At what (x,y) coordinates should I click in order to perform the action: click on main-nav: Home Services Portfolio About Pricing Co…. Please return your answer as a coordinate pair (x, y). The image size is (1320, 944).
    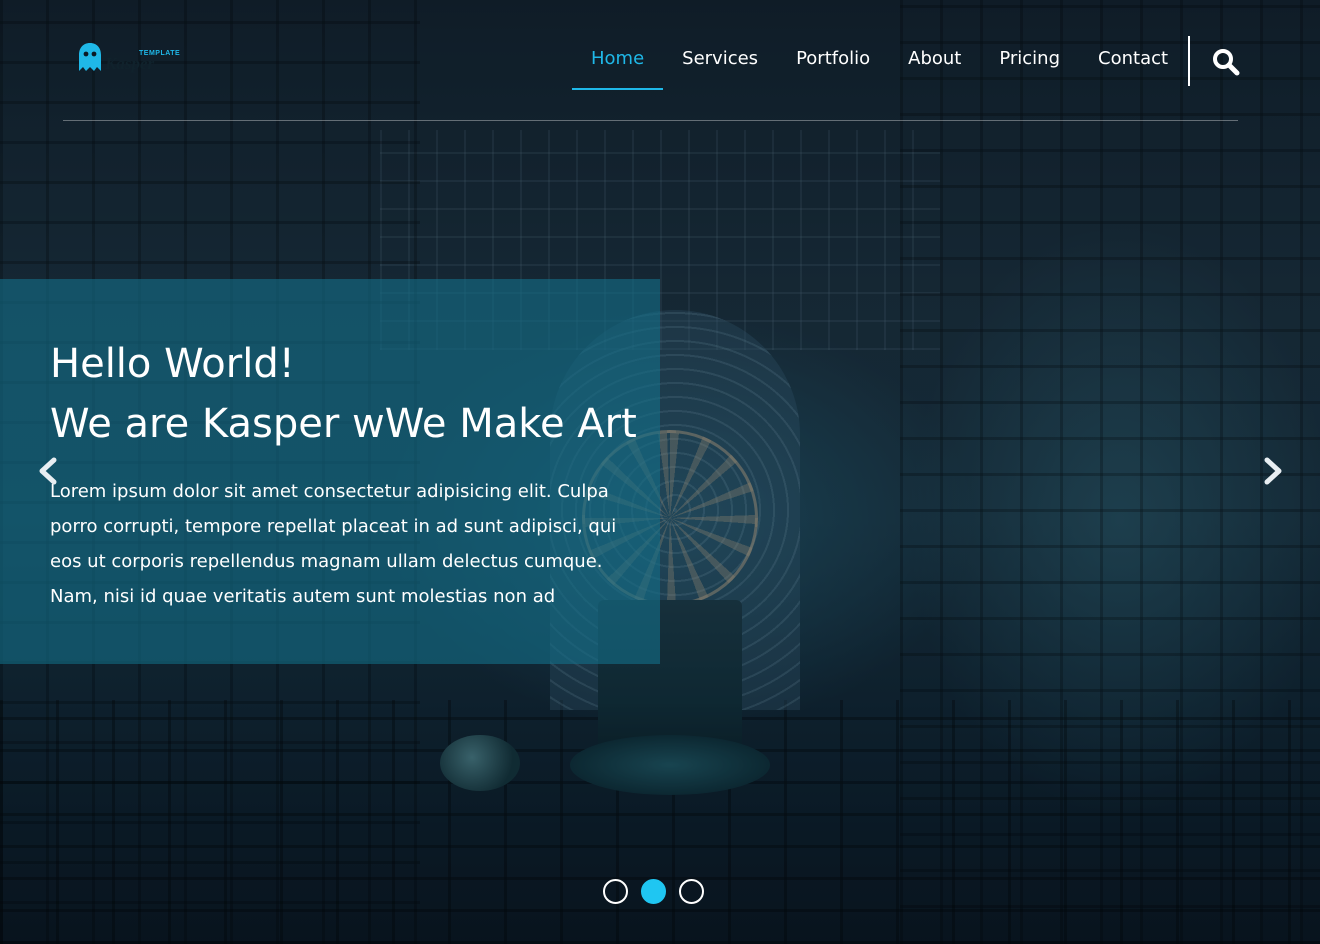
    Looking at the image, I should click on (879, 64).